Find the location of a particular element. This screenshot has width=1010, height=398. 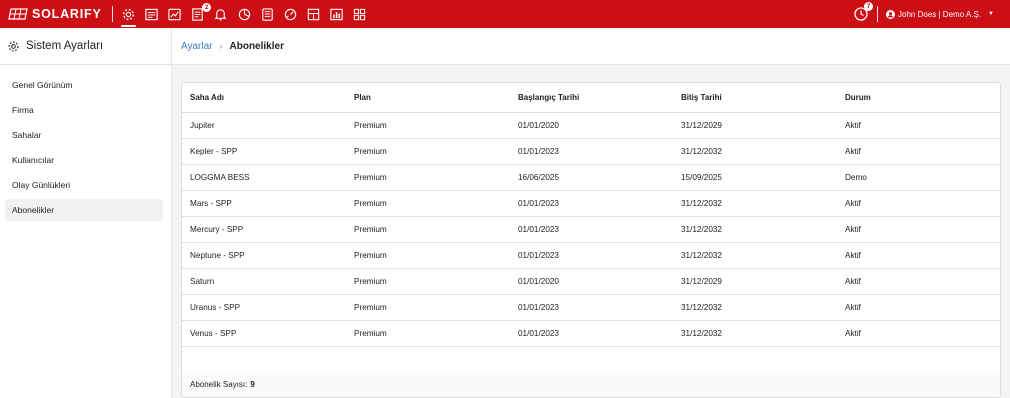

cell-saha-adi: Venus - SPP is located at coordinates (264, 333).